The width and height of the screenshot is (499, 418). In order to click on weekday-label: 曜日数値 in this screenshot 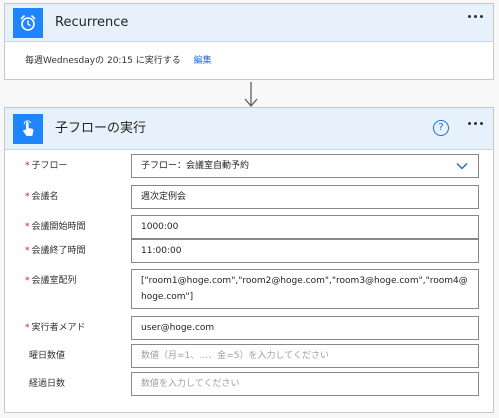, I will do `click(47, 356)`.